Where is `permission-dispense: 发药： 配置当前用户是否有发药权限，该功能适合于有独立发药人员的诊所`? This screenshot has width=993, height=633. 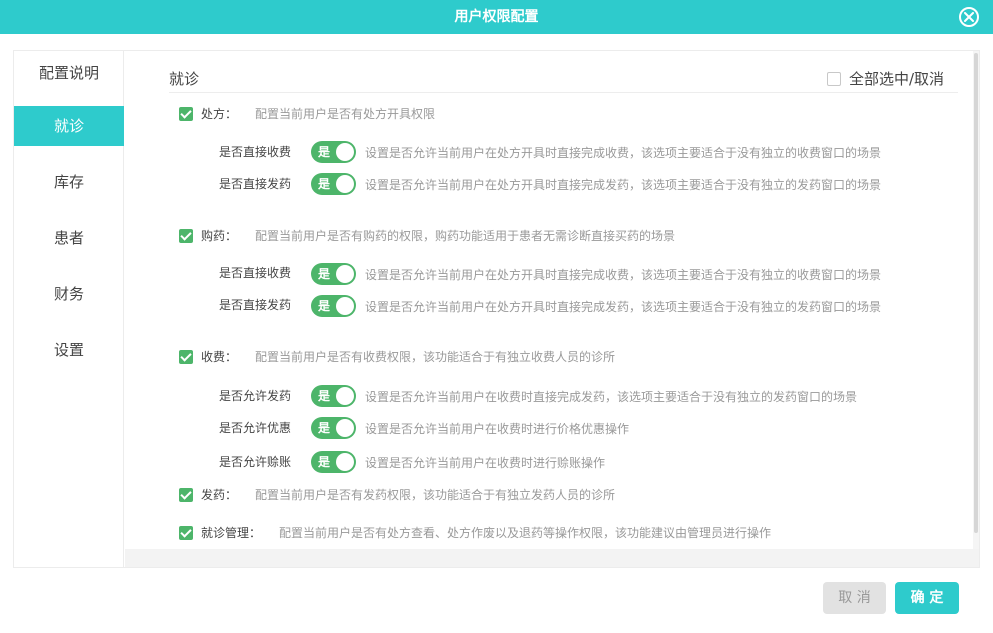
permission-dispense: 发药： 配置当前用户是否有发药权限，该功能适合于有独立发药人员的诊所 is located at coordinates (397, 494).